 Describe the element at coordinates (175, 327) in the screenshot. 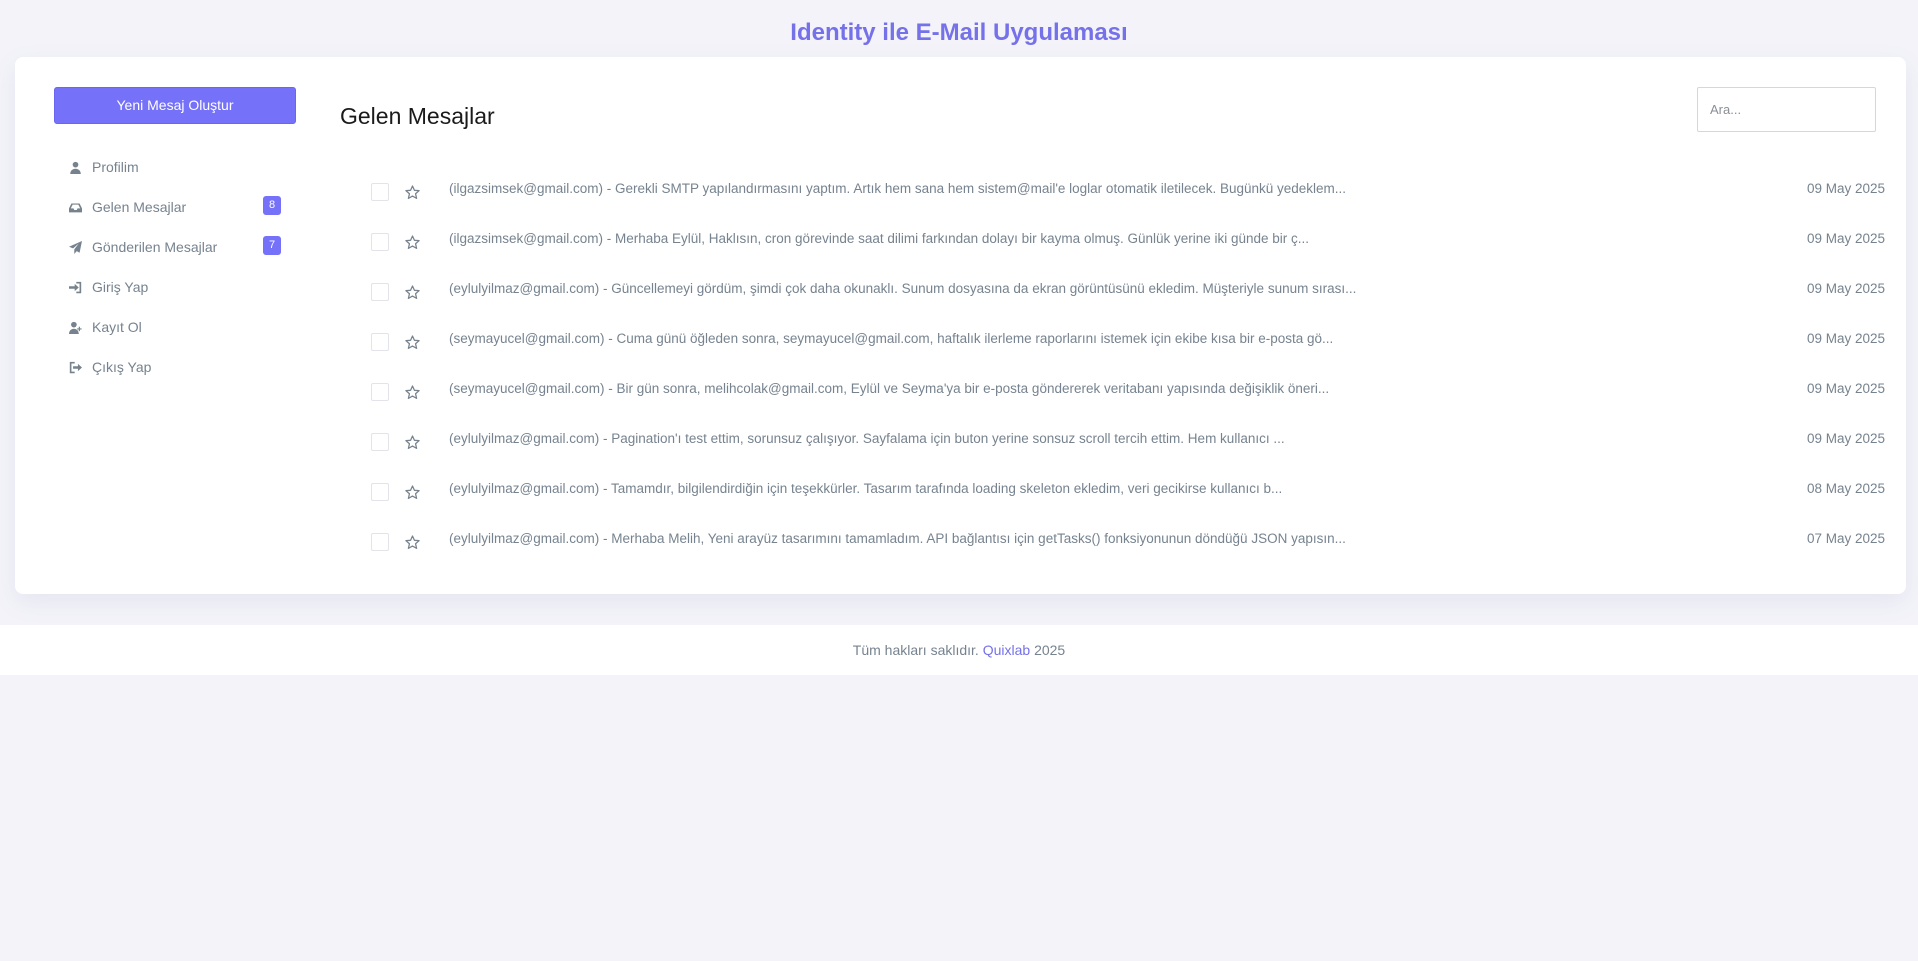

I see `sidebar-item-register: Kayıt Ol` at that location.